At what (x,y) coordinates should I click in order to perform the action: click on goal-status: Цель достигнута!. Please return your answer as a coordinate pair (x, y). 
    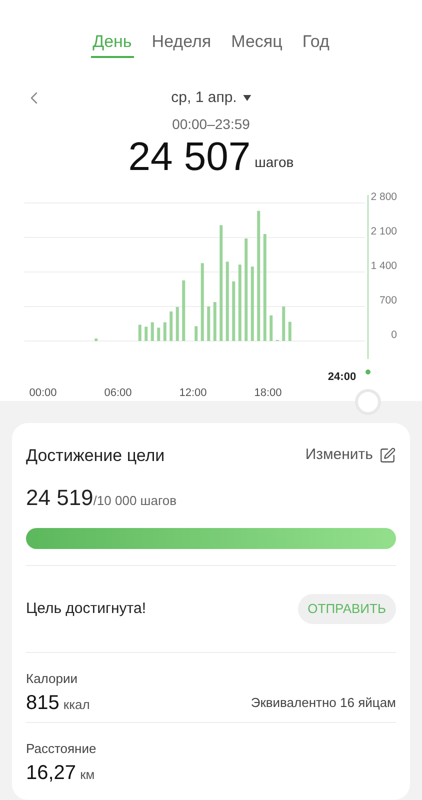
    Looking at the image, I should click on (86, 608).